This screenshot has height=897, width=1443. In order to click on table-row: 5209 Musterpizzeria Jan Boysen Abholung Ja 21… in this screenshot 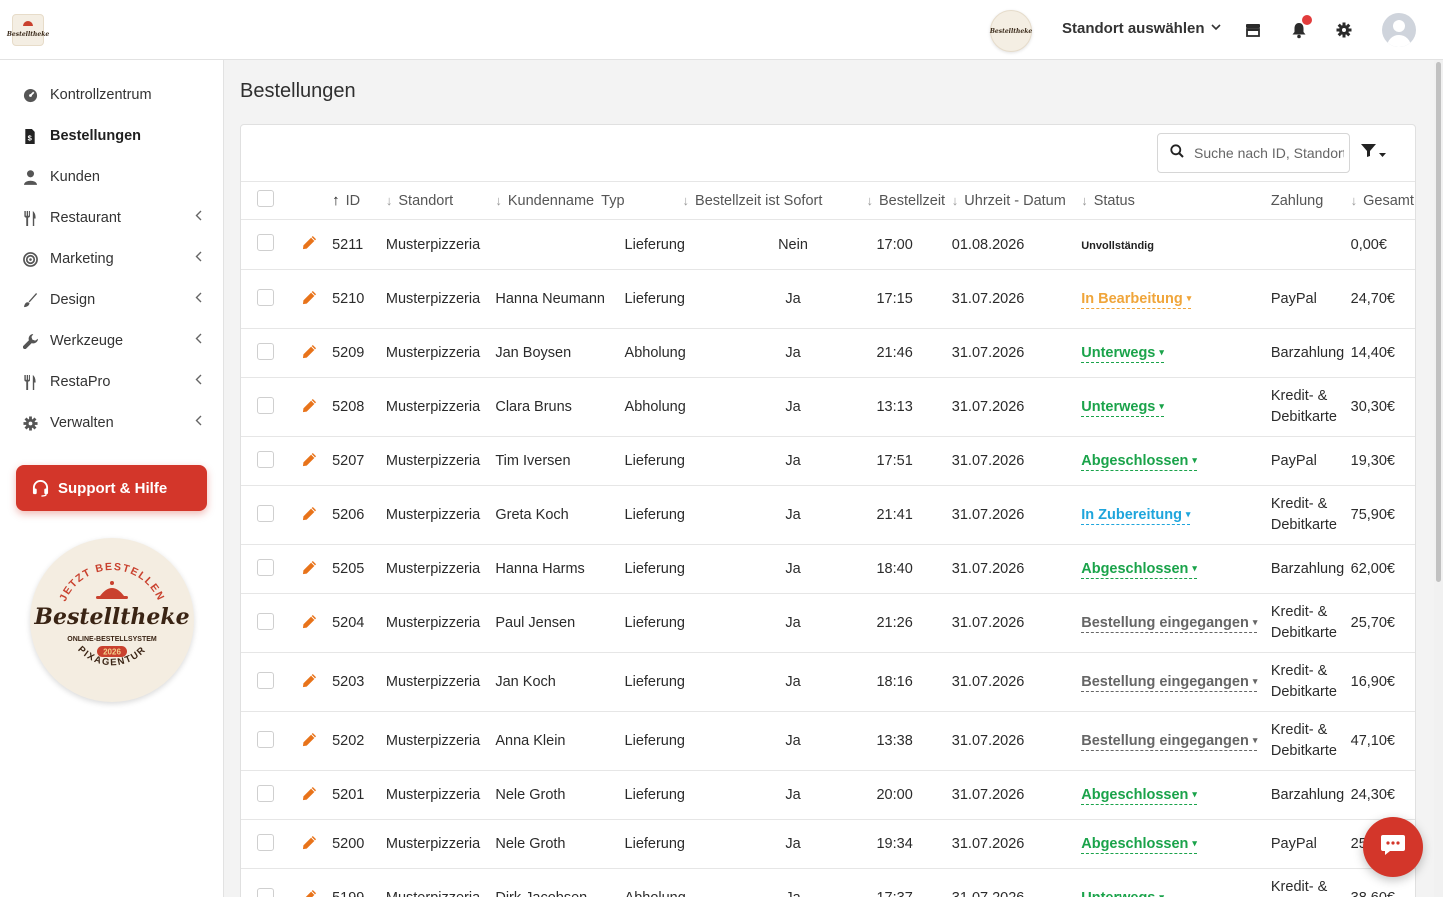, I will do `click(828, 353)`.